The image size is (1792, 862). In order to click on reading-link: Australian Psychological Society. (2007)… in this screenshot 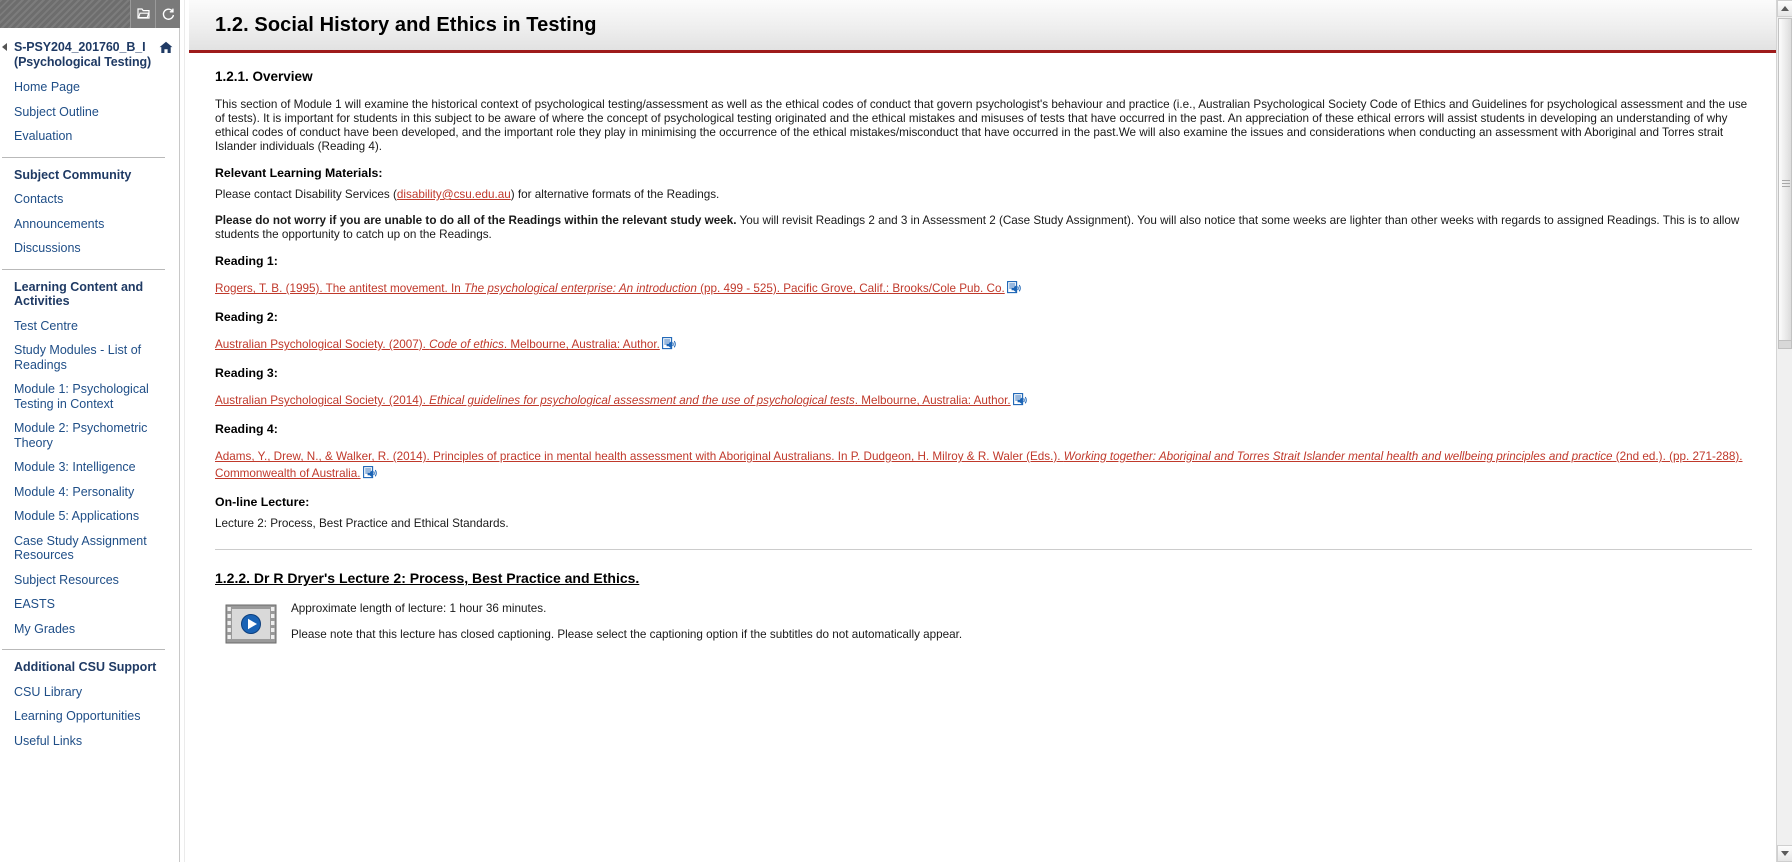, I will do `click(437, 344)`.